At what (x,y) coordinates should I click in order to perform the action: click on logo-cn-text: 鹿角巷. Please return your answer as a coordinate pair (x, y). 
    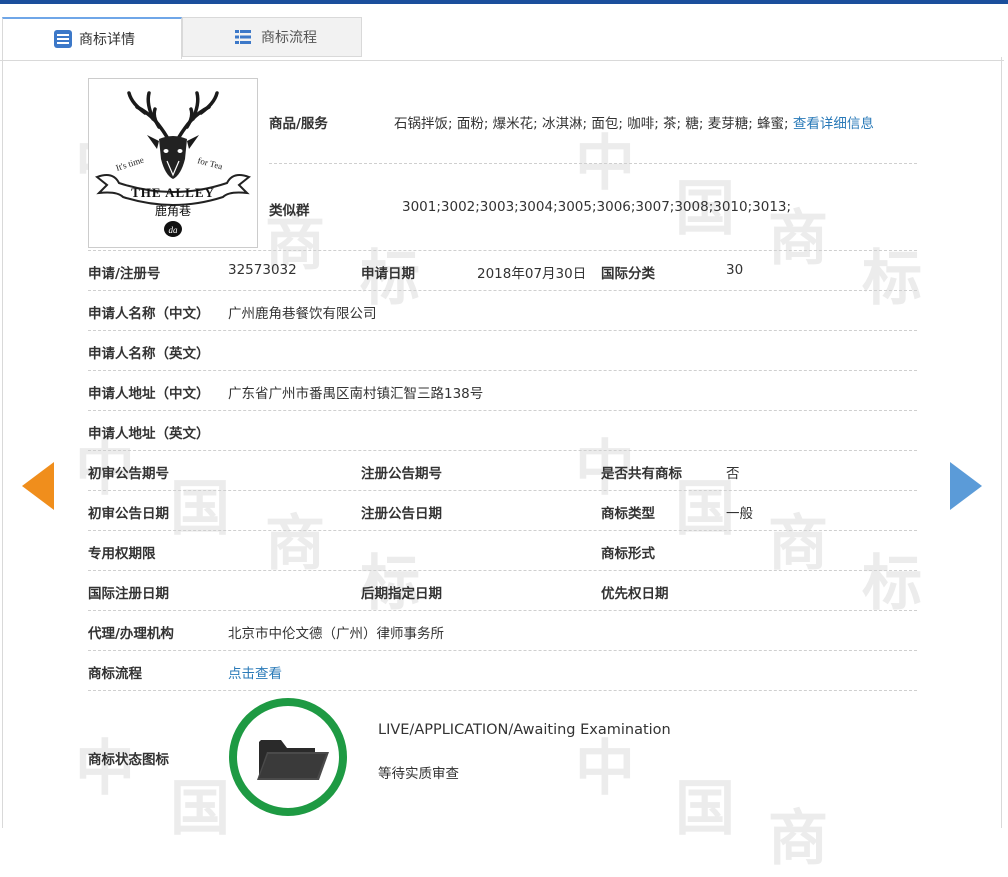
    Looking at the image, I should click on (173, 210).